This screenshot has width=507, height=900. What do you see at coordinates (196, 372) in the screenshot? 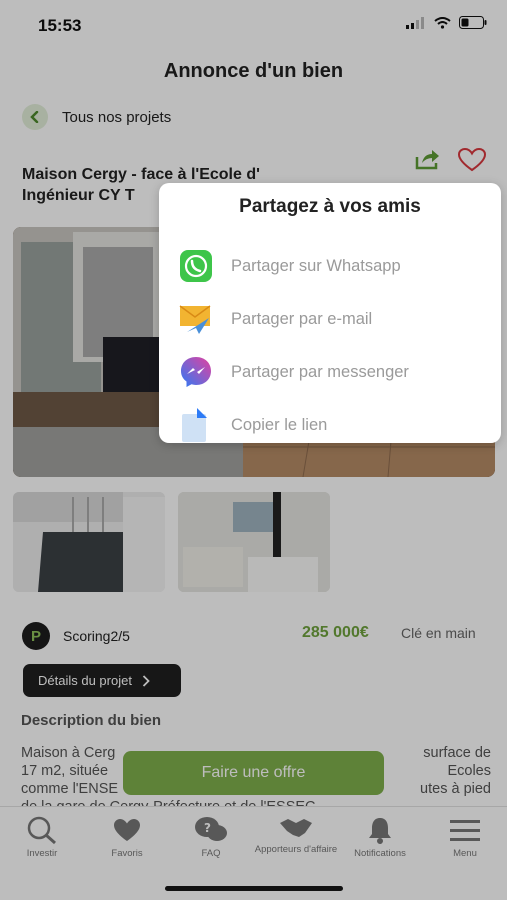
I see `messenger-icon` at bounding box center [196, 372].